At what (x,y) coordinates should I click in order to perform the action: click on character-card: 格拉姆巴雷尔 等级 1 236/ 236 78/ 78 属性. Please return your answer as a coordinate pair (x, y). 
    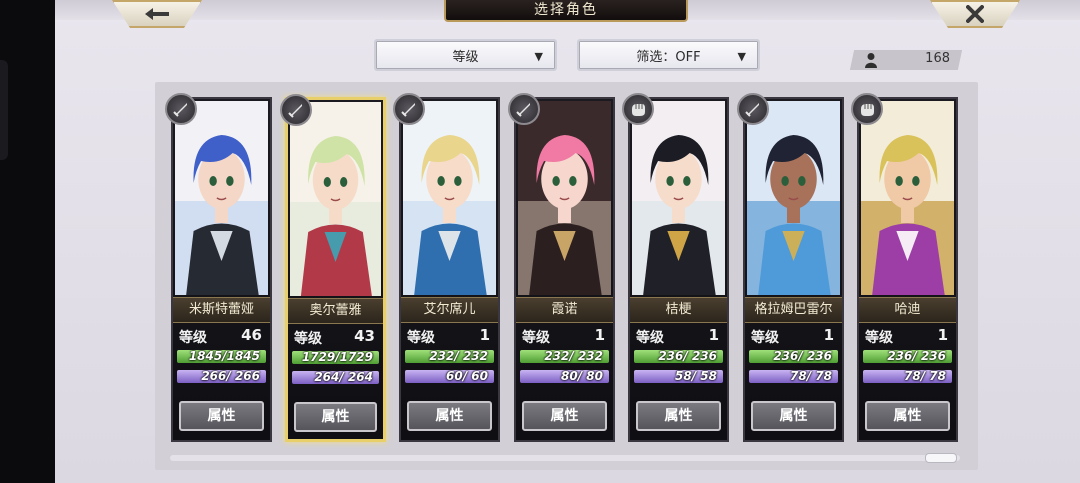
    Looking at the image, I should click on (790, 267).